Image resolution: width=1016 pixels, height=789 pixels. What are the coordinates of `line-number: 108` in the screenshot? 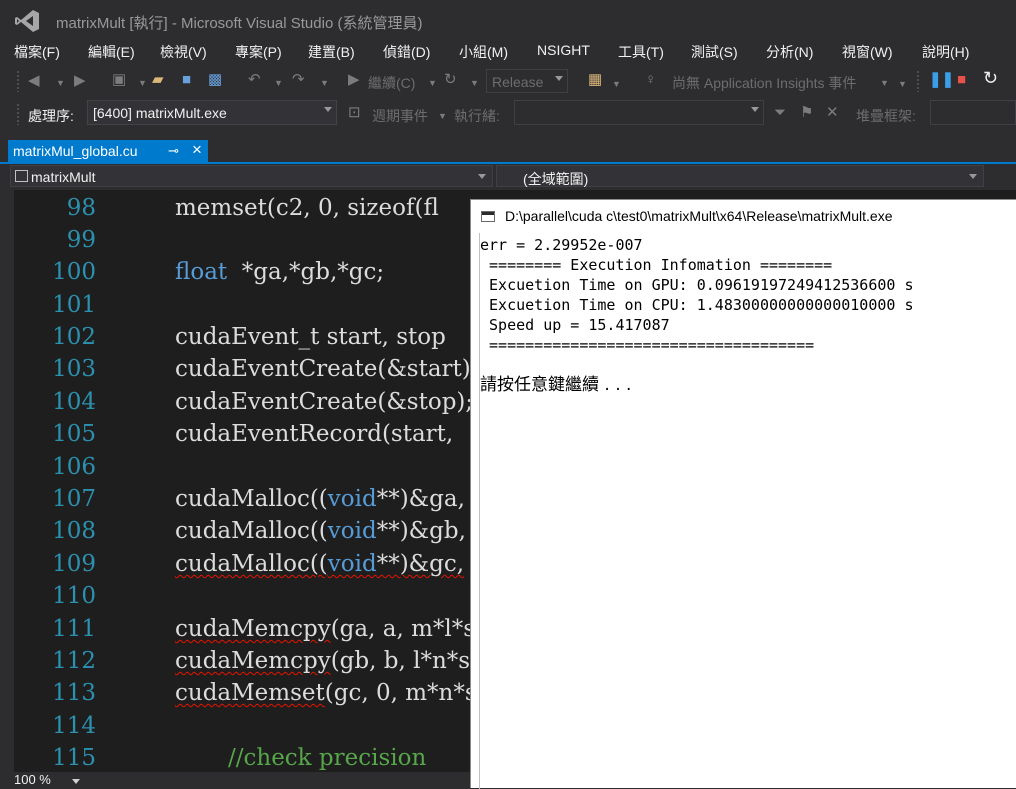 It's located at (74, 531).